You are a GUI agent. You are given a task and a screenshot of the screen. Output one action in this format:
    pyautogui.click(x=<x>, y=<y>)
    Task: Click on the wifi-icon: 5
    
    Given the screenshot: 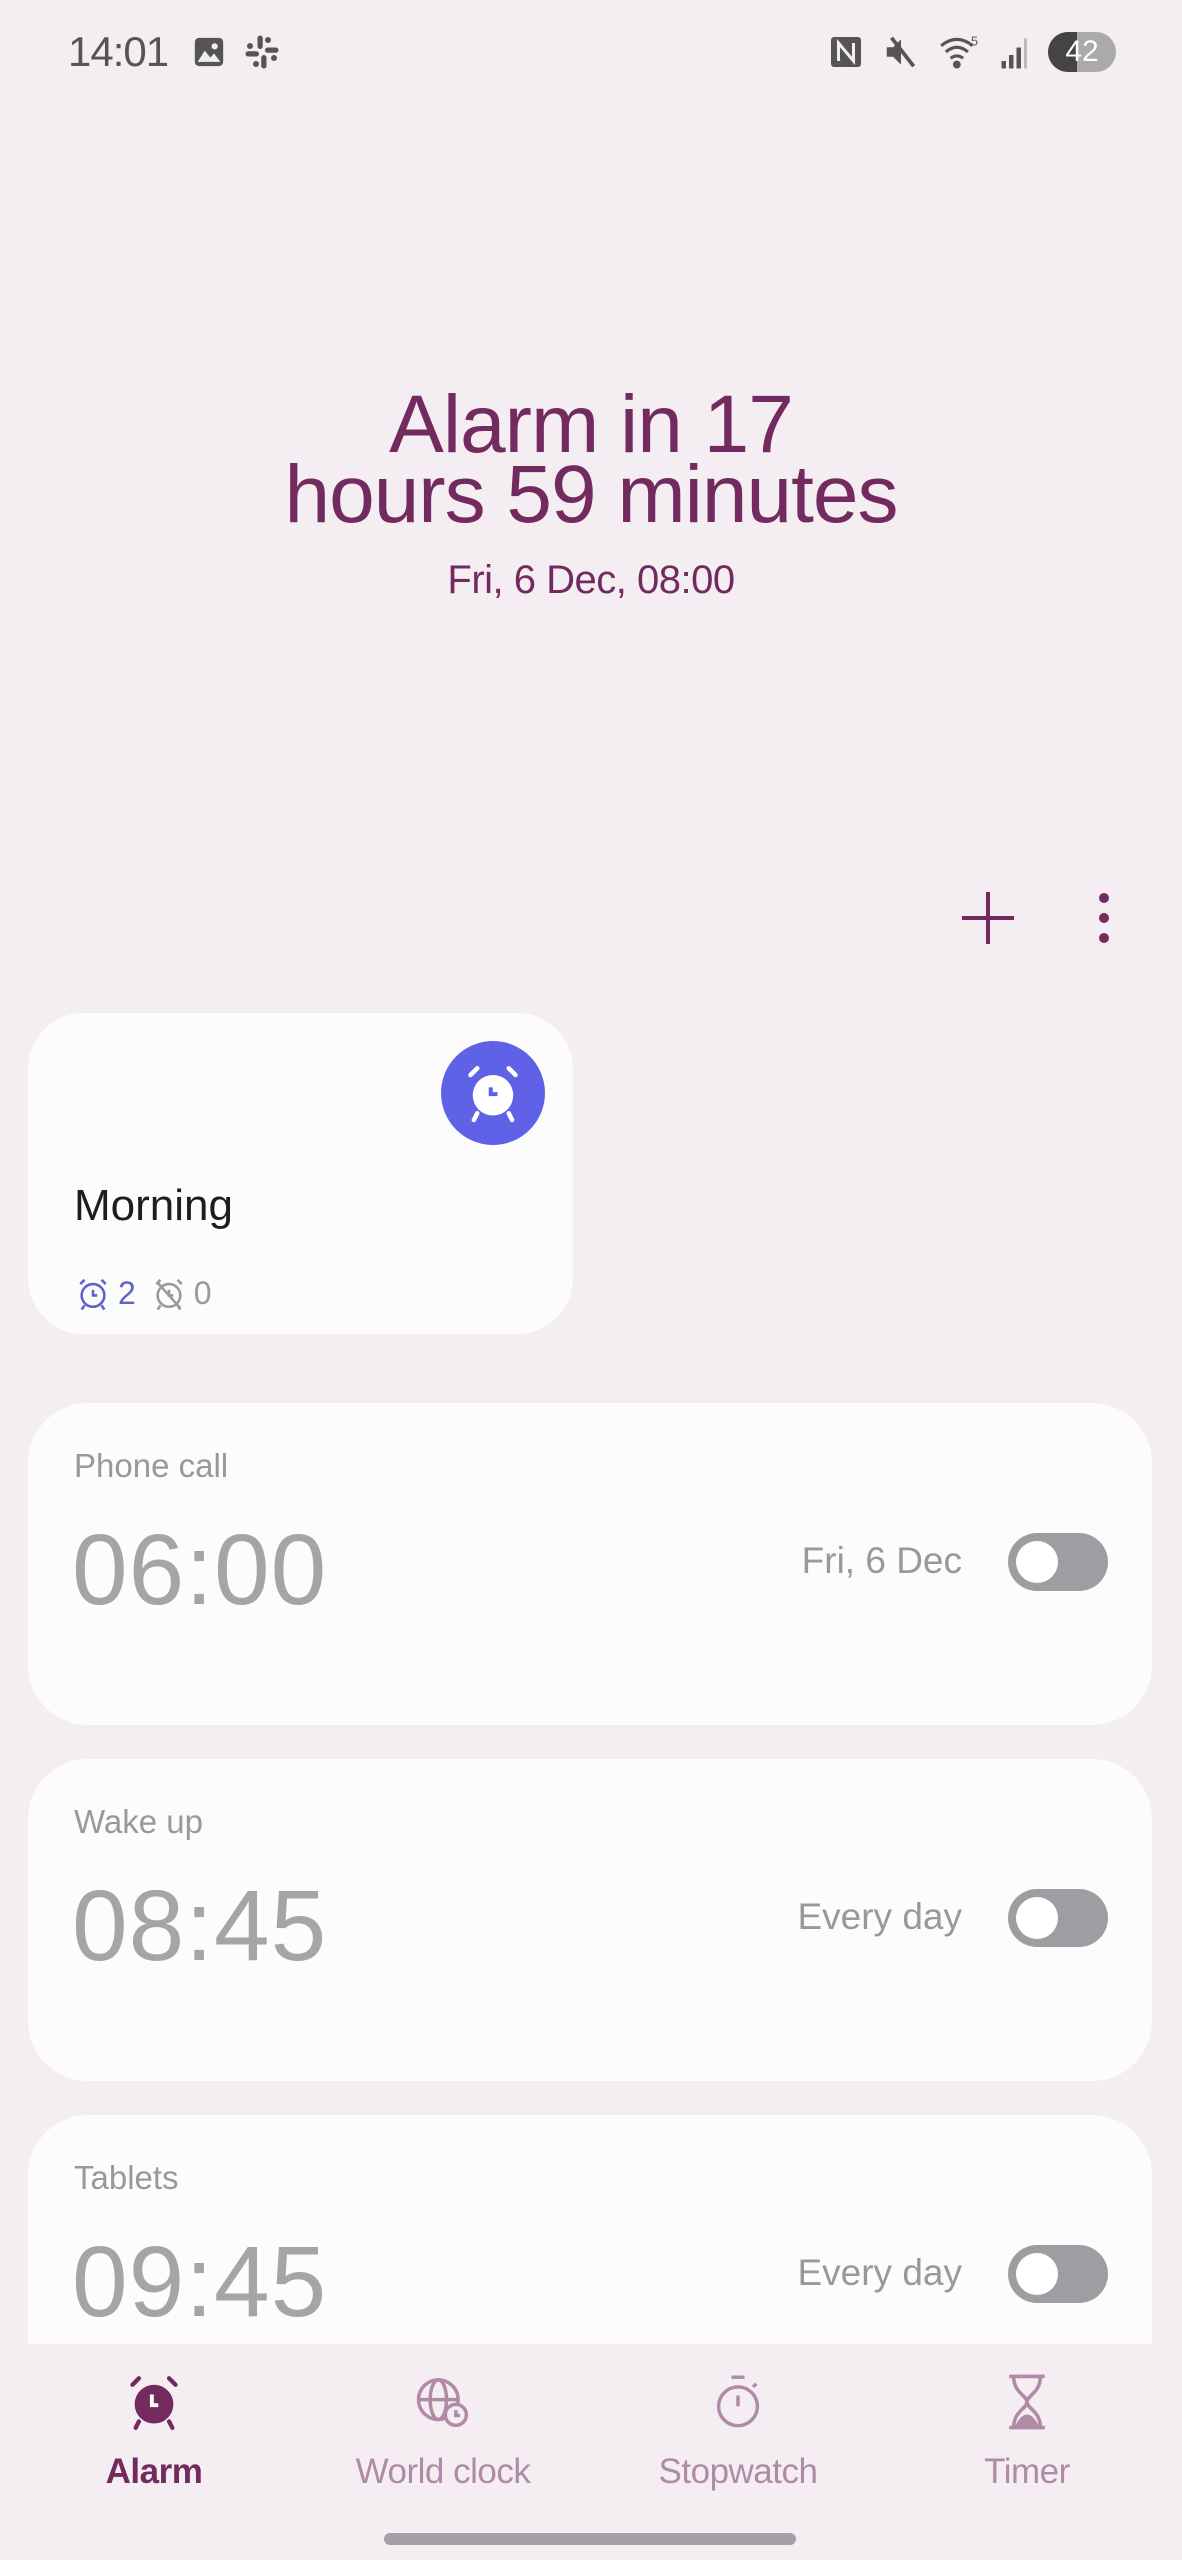 What is the action you would take?
    pyautogui.click(x=959, y=52)
    